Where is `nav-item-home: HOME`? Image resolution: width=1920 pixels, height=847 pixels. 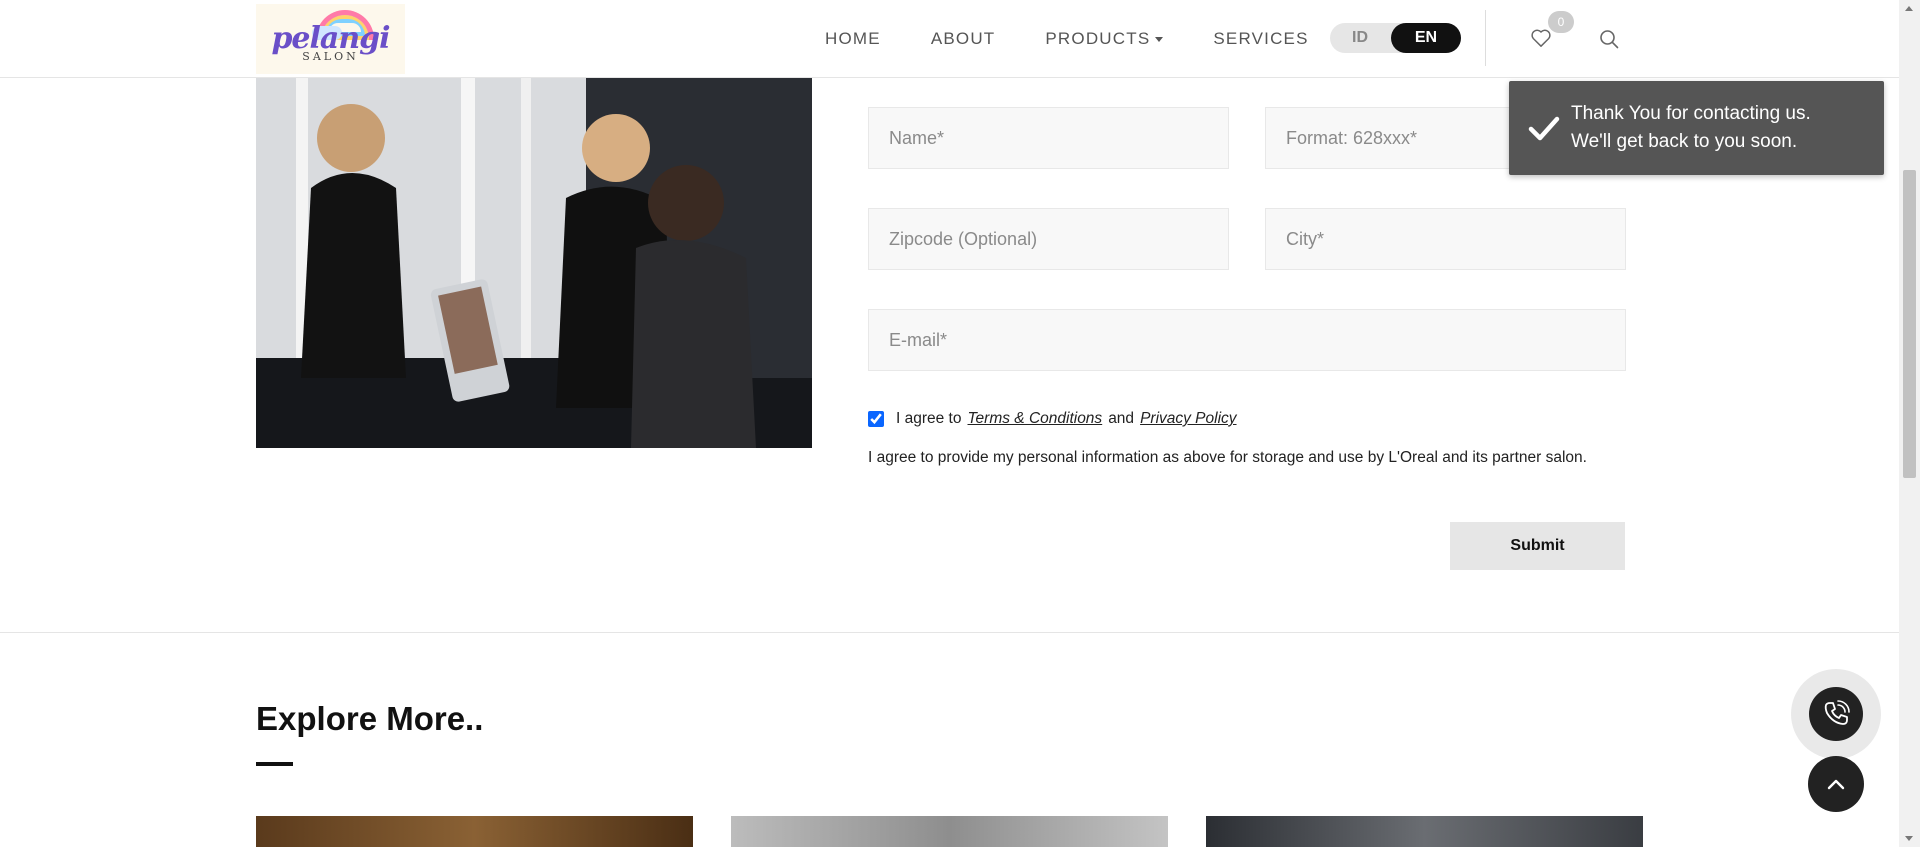 nav-item-home: HOME is located at coordinates (853, 39).